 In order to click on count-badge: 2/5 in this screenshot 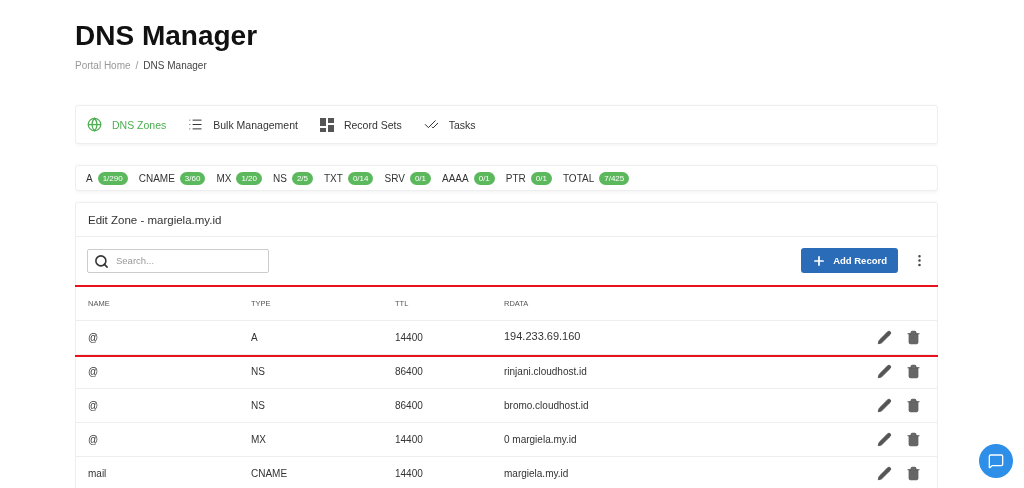, I will do `click(302, 178)`.